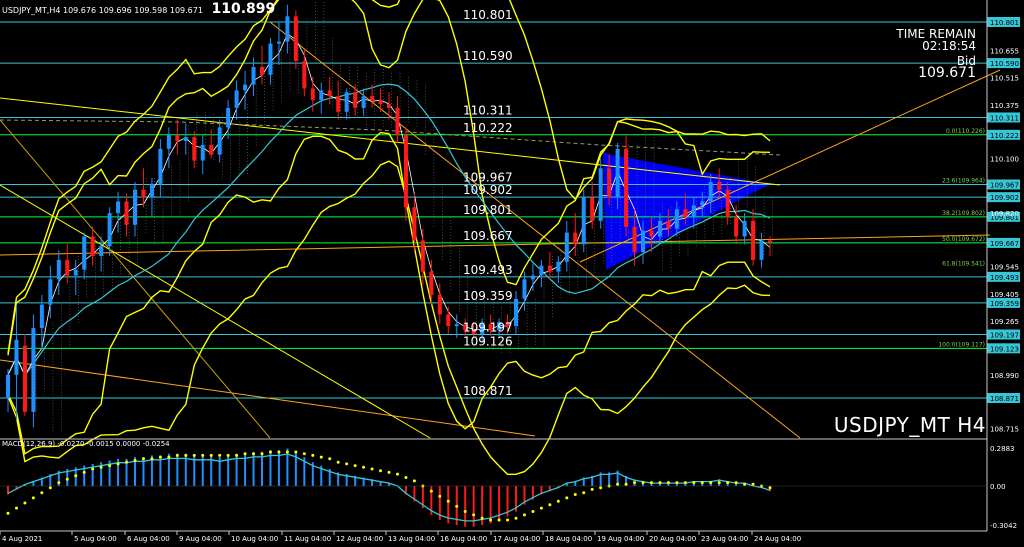 The width and height of the screenshot is (1024, 547). Describe the element at coordinates (777, 539) in the screenshot. I see `time-axis-label: 24 Aug 04:00` at that location.